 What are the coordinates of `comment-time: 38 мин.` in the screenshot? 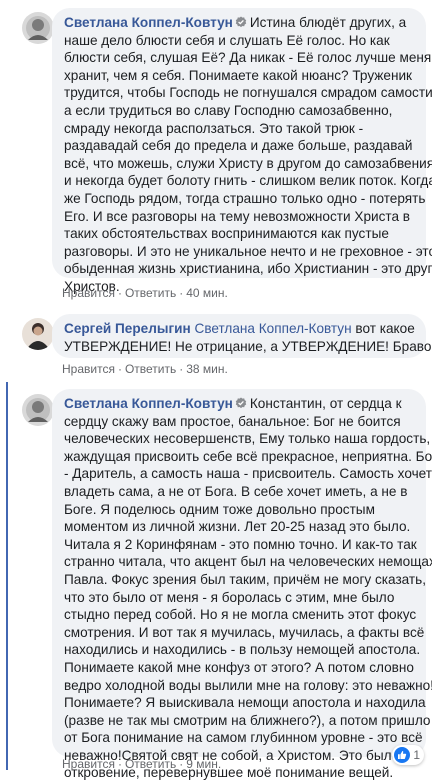 It's located at (207, 369).